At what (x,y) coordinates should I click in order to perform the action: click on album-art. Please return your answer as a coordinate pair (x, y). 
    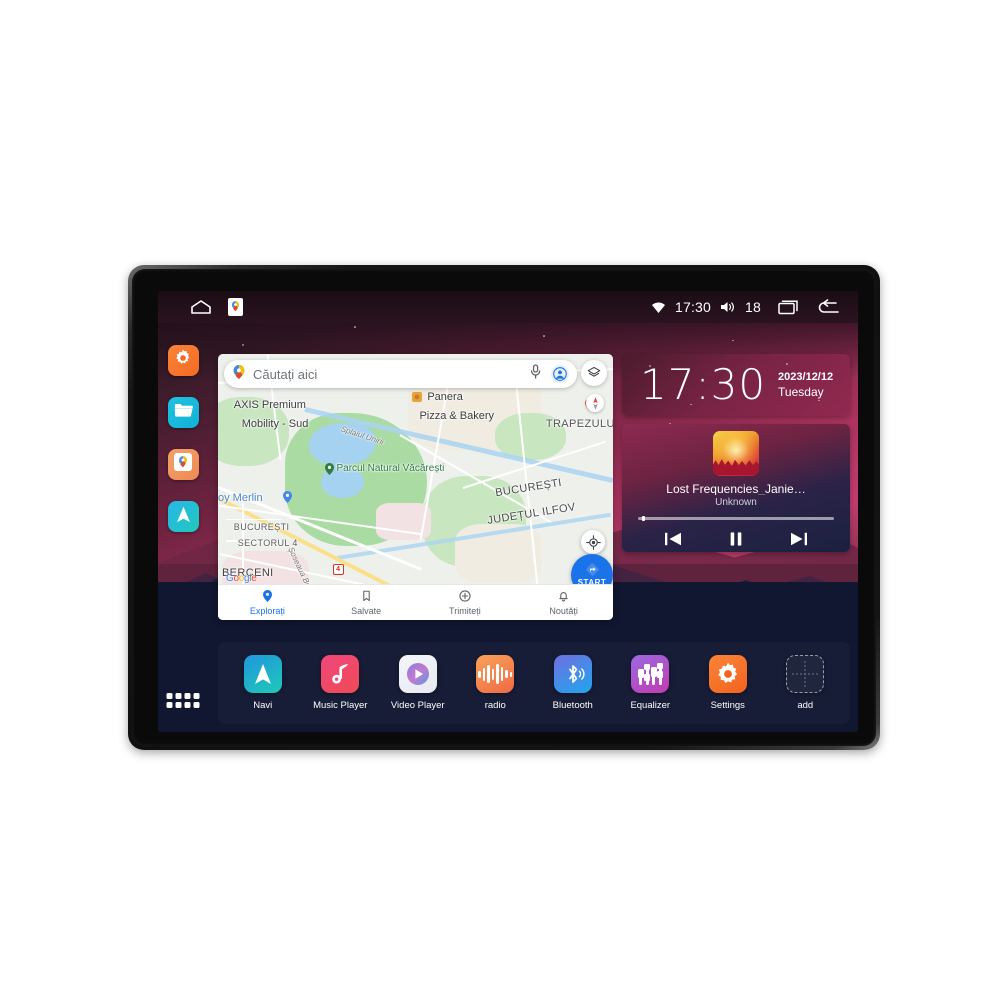
    Looking at the image, I should click on (736, 453).